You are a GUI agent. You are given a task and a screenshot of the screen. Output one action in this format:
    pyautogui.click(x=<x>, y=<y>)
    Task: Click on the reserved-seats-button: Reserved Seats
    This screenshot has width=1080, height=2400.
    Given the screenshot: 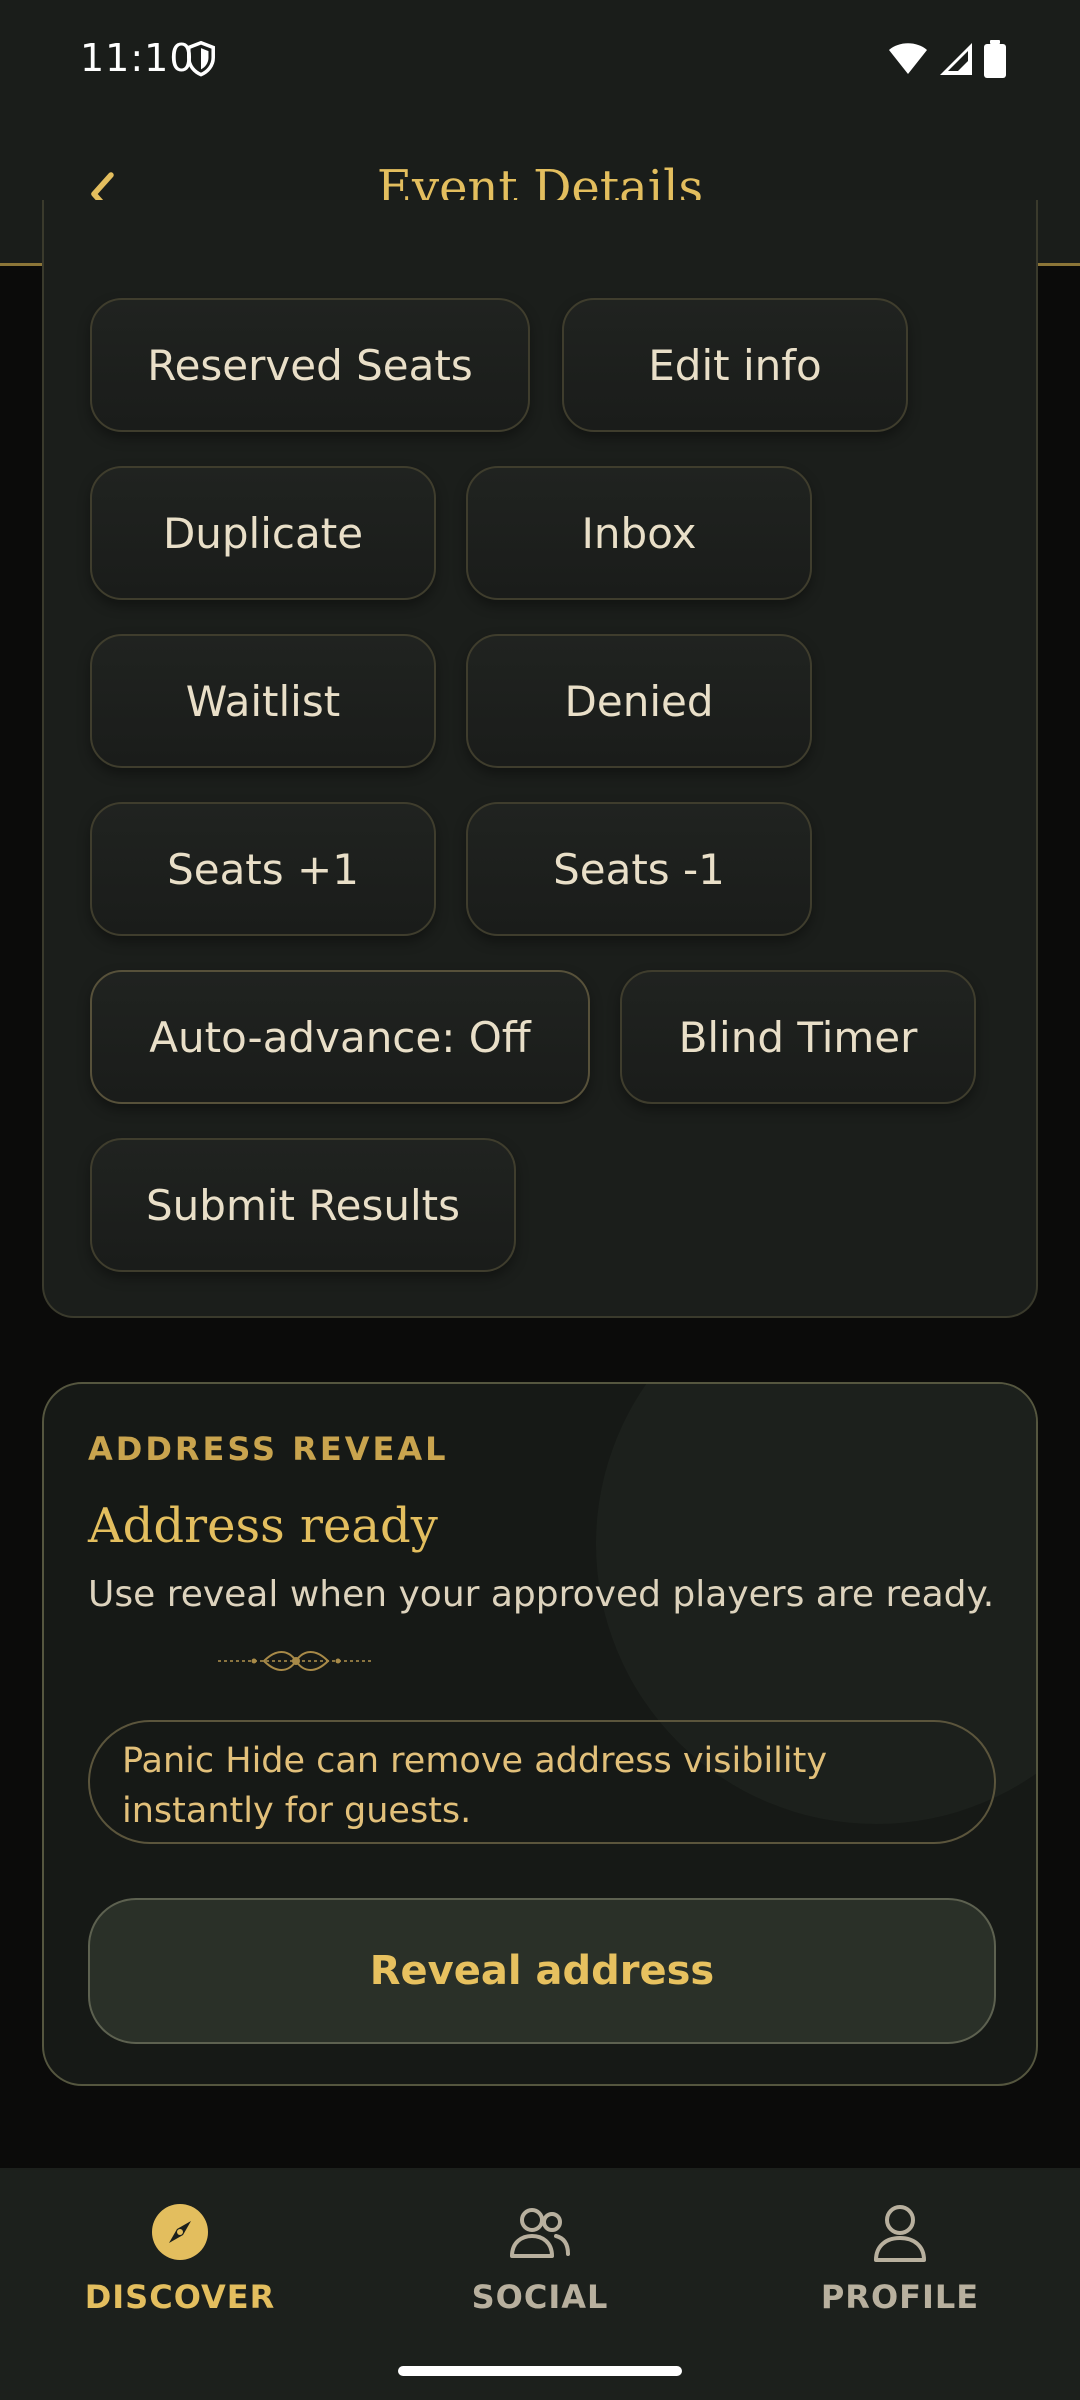 What is the action you would take?
    pyautogui.click(x=310, y=365)
    